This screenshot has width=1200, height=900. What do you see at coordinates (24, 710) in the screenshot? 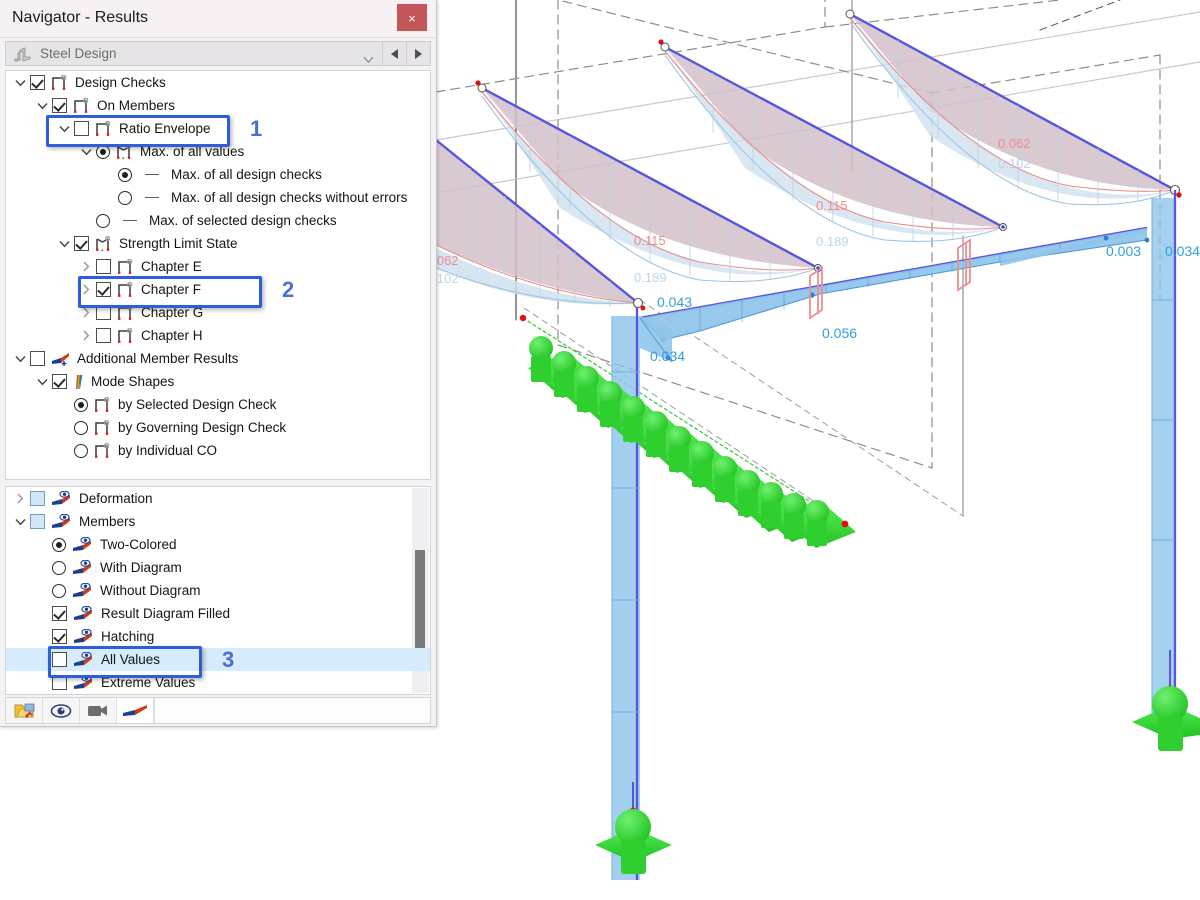
I see `open-folder-results-icon` at bounding box center [24, 710].